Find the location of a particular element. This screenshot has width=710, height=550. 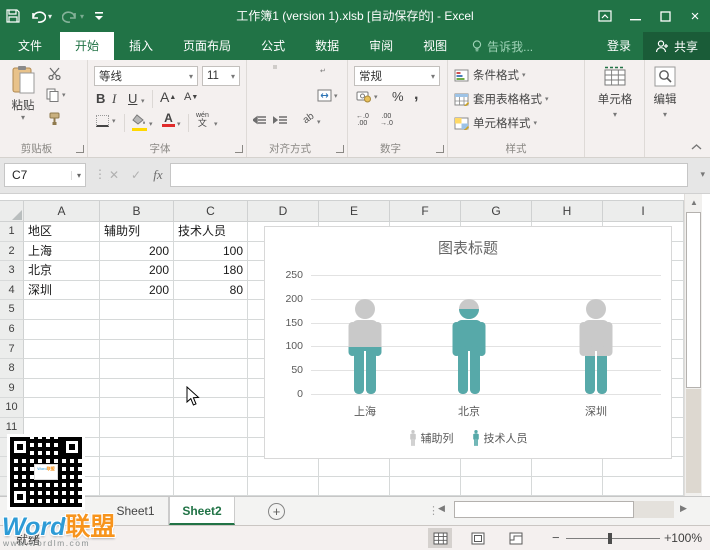

phonetic-guide-button: wén 文 is located at coordinates (202, 120).